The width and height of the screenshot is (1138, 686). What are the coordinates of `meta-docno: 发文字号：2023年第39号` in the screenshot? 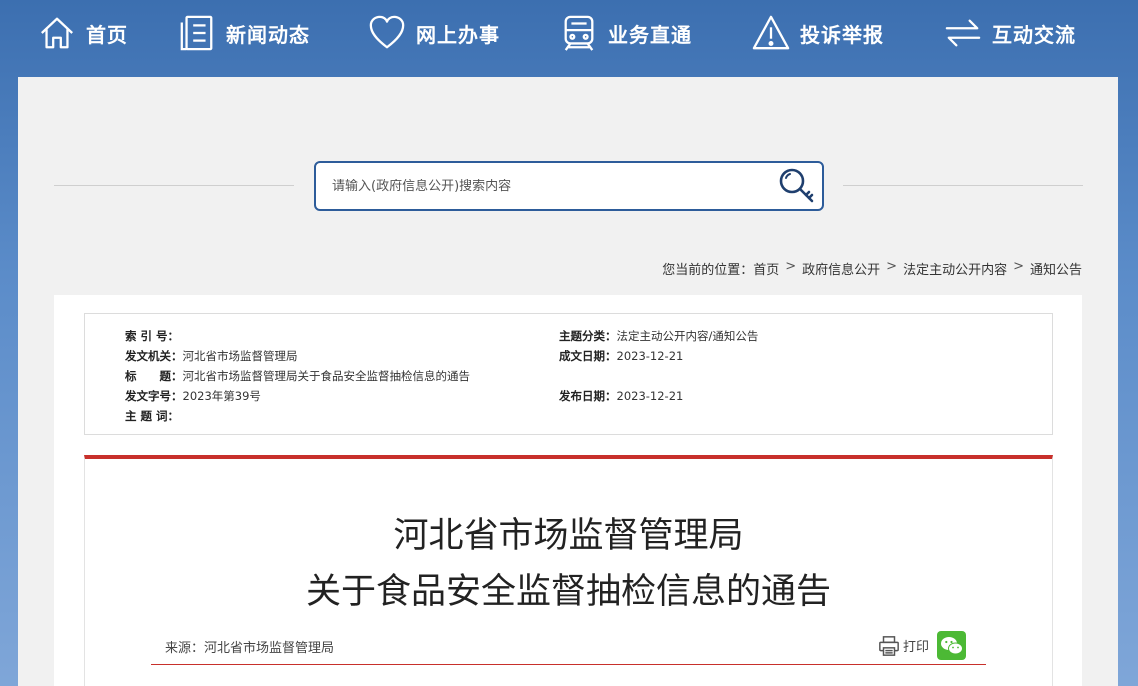 It's located at (193, 396).